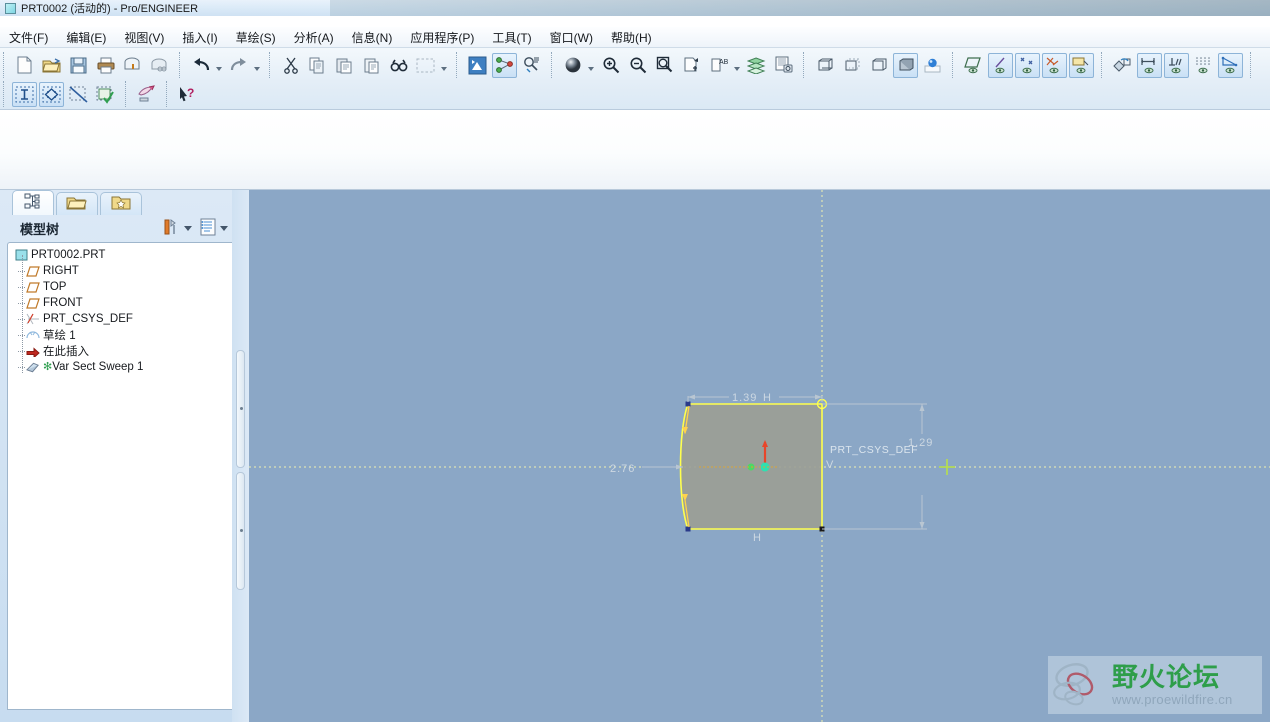 Image resolution: width=1270 pixels, height=722 pixels. Describe the element at coordinates (256, 37) in the screenshot. I see `menu-sketch: 草绘(S)` at that location.